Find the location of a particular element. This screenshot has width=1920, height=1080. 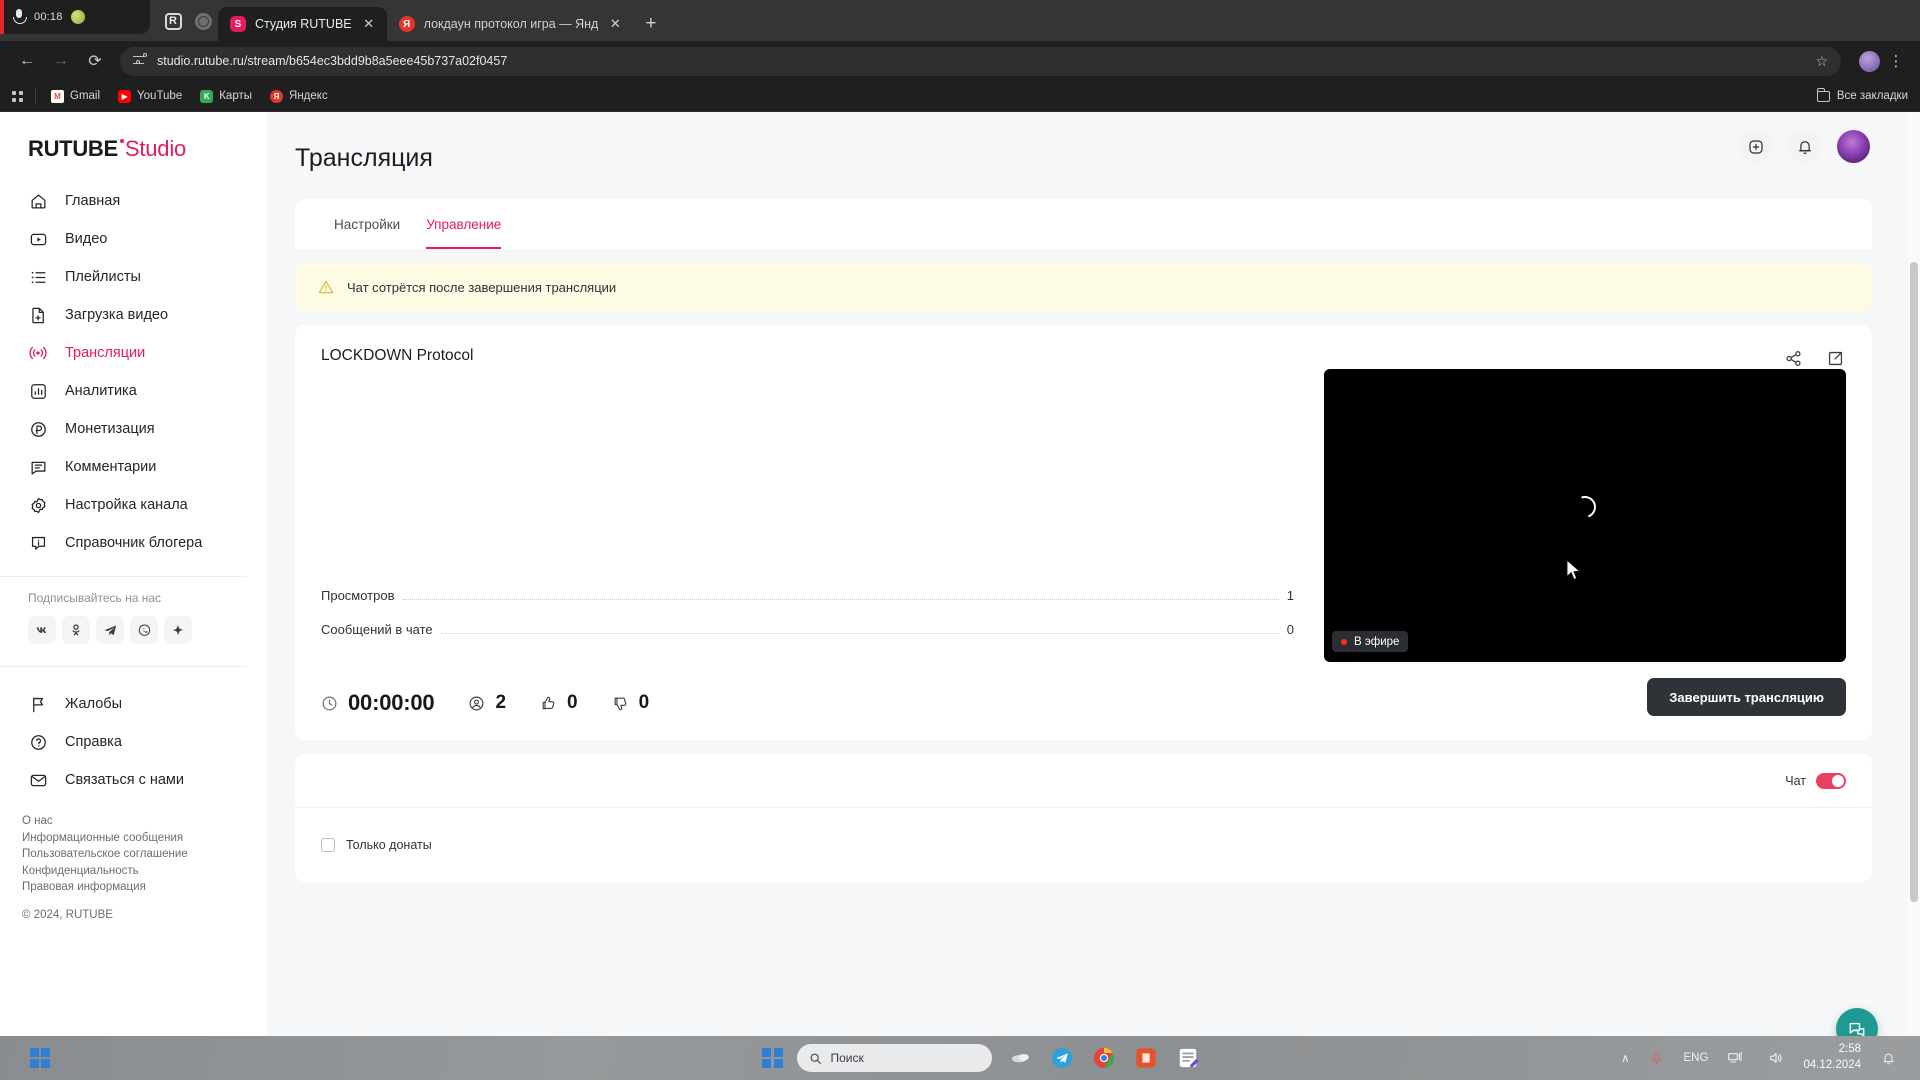

browser-menu-icon: ⋮ is located at coordinates (1896, 61).